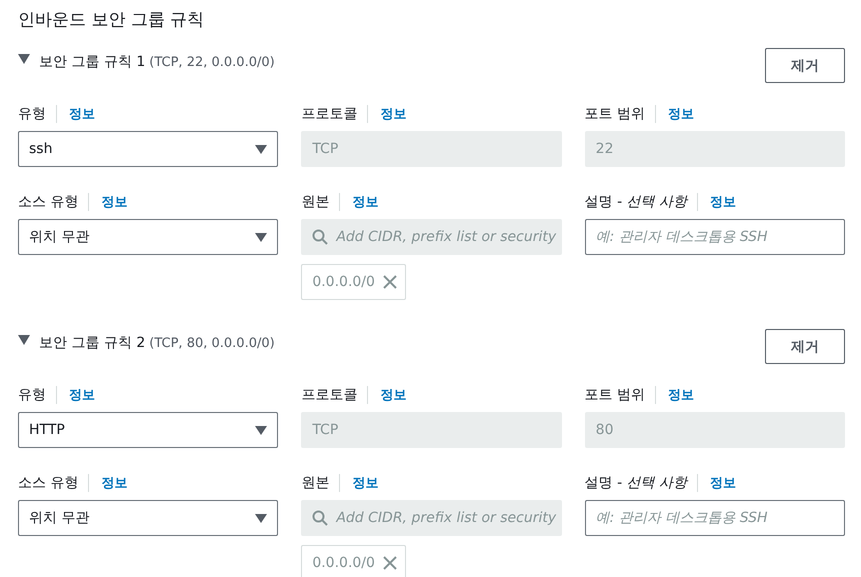  What do you see at coordinates (148, 430) in the screenshot?
I see `select-field: HTTP` at bounding box center [148, 430].